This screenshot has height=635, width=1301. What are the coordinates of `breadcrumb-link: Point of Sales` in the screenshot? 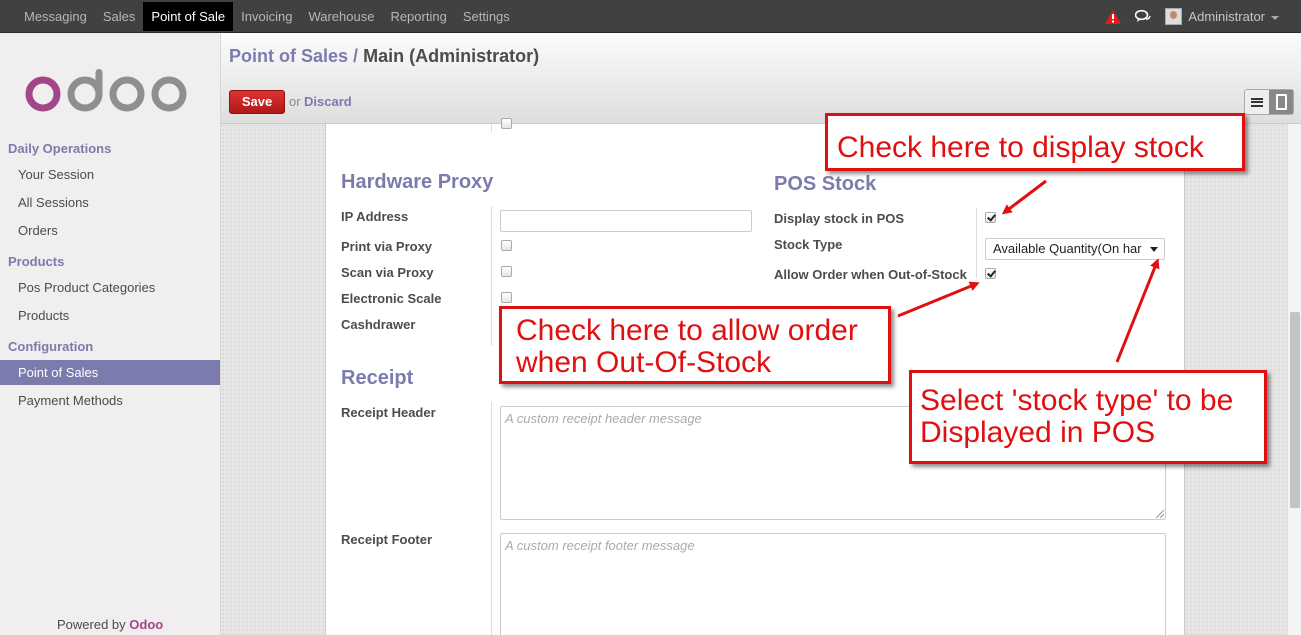 It's located at (288, 56).